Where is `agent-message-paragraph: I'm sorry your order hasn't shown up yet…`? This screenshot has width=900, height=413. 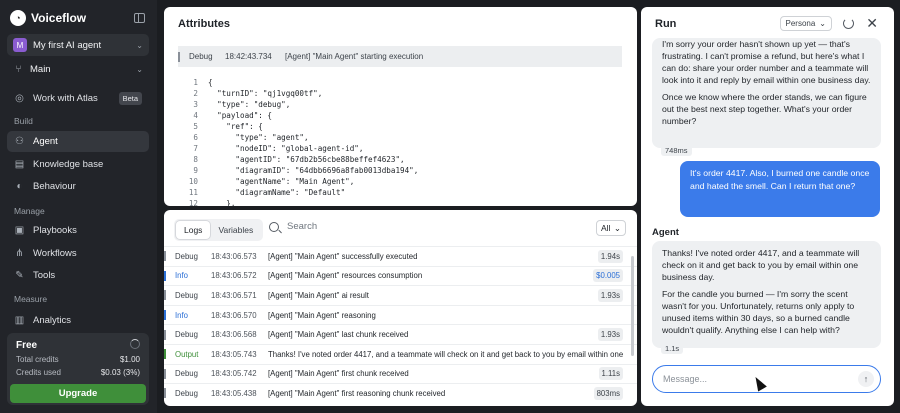 agent-message-paragraph: I'm sorry your order hasn't shown up yet… is located at coordinates (766, 62).